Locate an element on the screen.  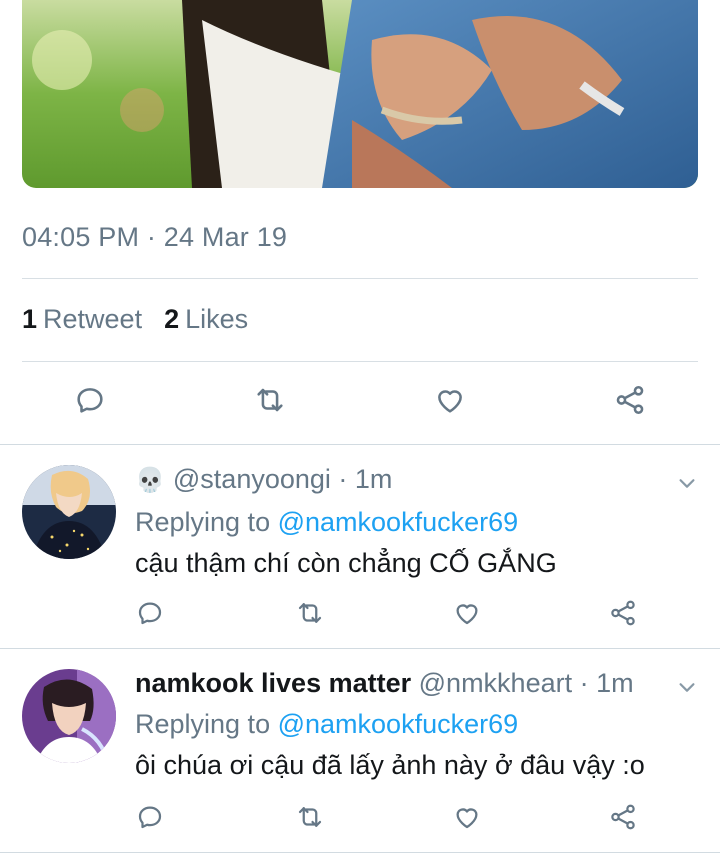
tweet-timestamp: 04:05 PM · 24 Mar 19 is located at coordinates (155, 237).